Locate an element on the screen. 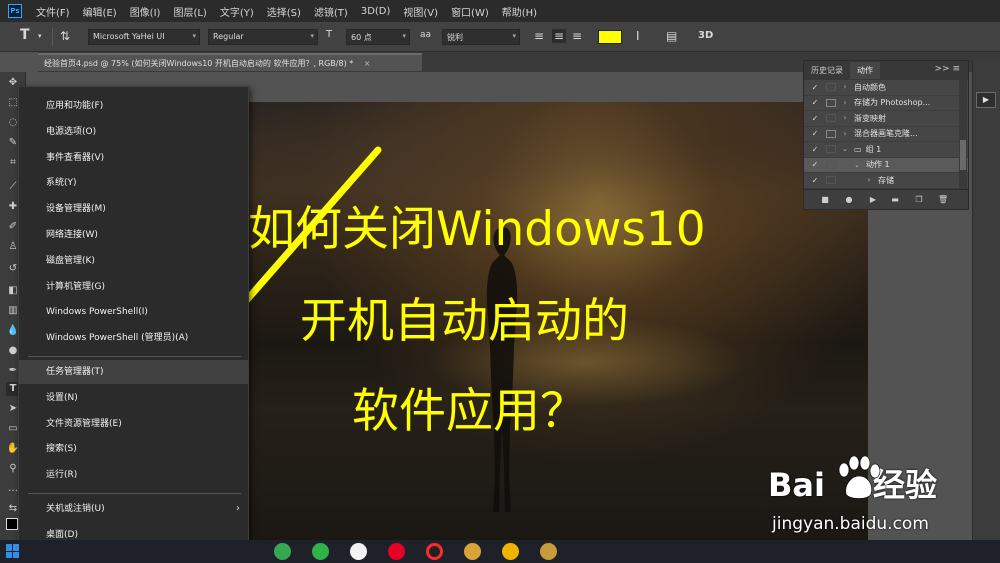 The height and width of the screenshot is (563, 1000). menu-item-label: Windows PowerShell (管理员)(A) is located at coordinates (117, 338).